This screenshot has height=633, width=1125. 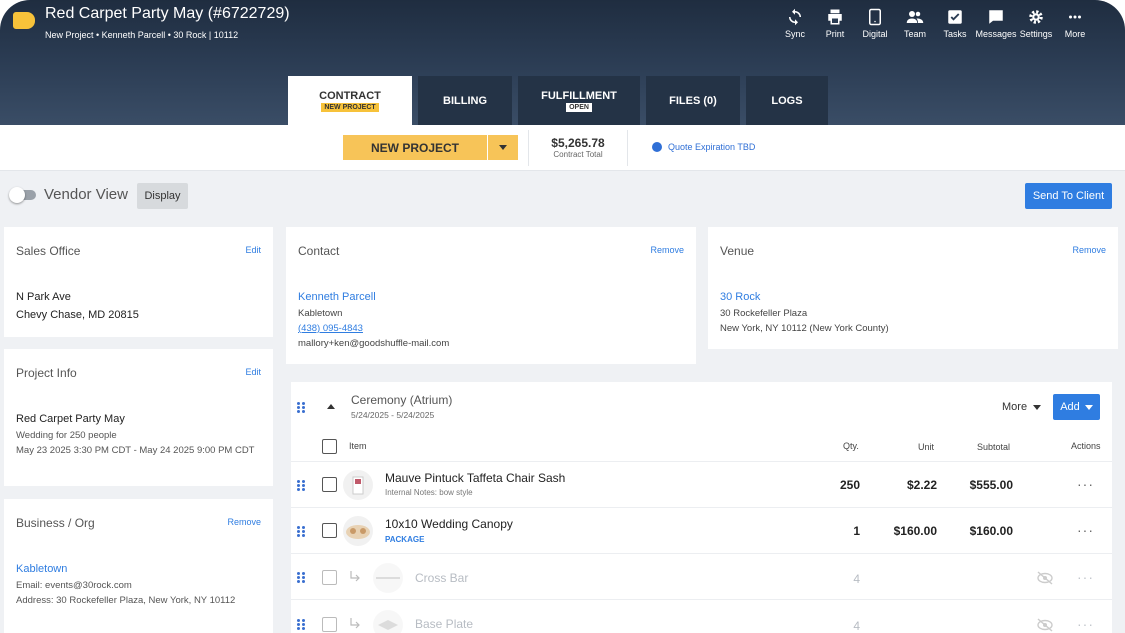 I want to click on child-arrow-icon, so click(x=355, y=576).